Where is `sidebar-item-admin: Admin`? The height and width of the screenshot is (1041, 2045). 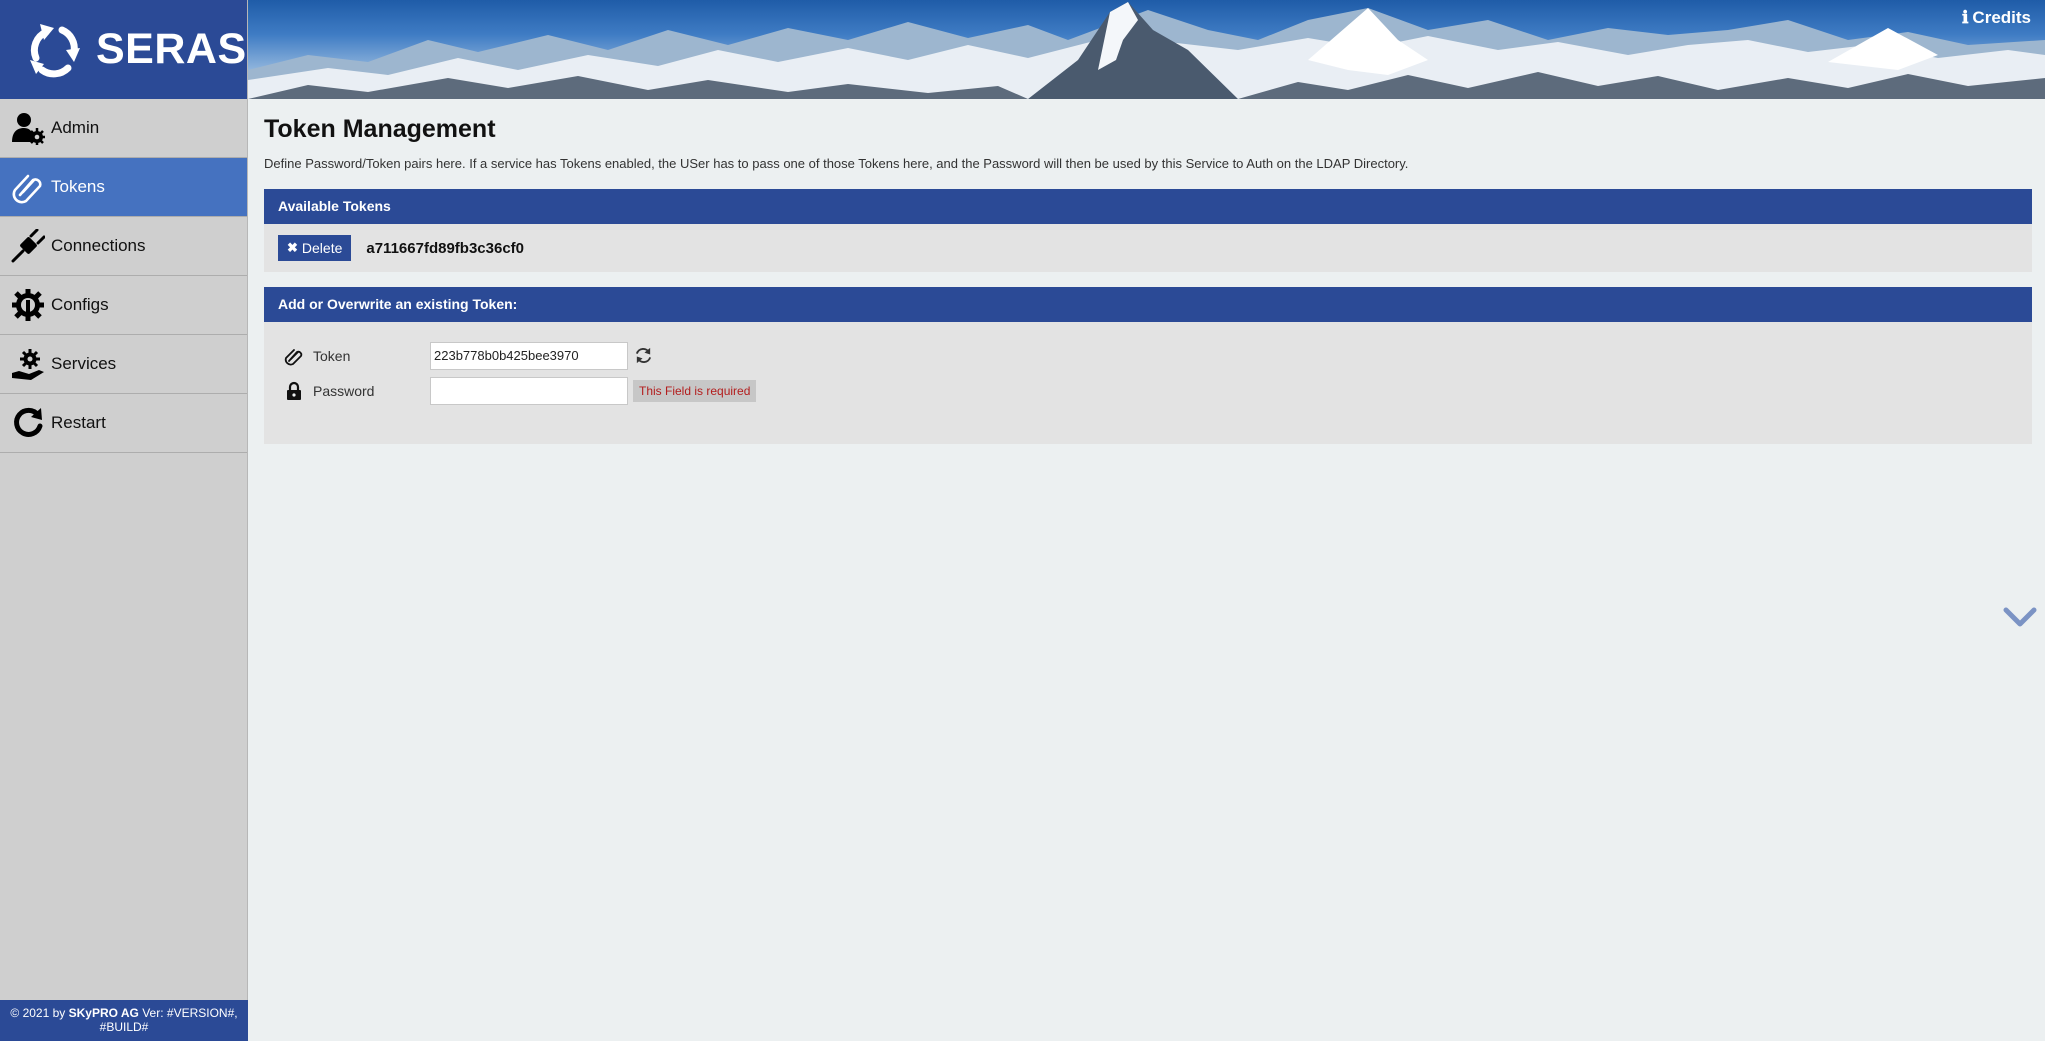 sidebar-item-admin: Admin is located at coordinates (123, 128).